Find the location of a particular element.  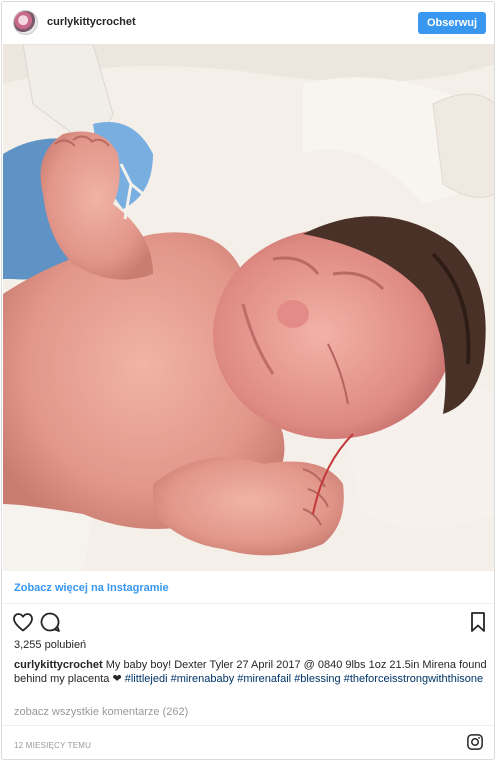

view-more-link: Zobacz więcej na Instagramie is located at coordinates (91, 588).